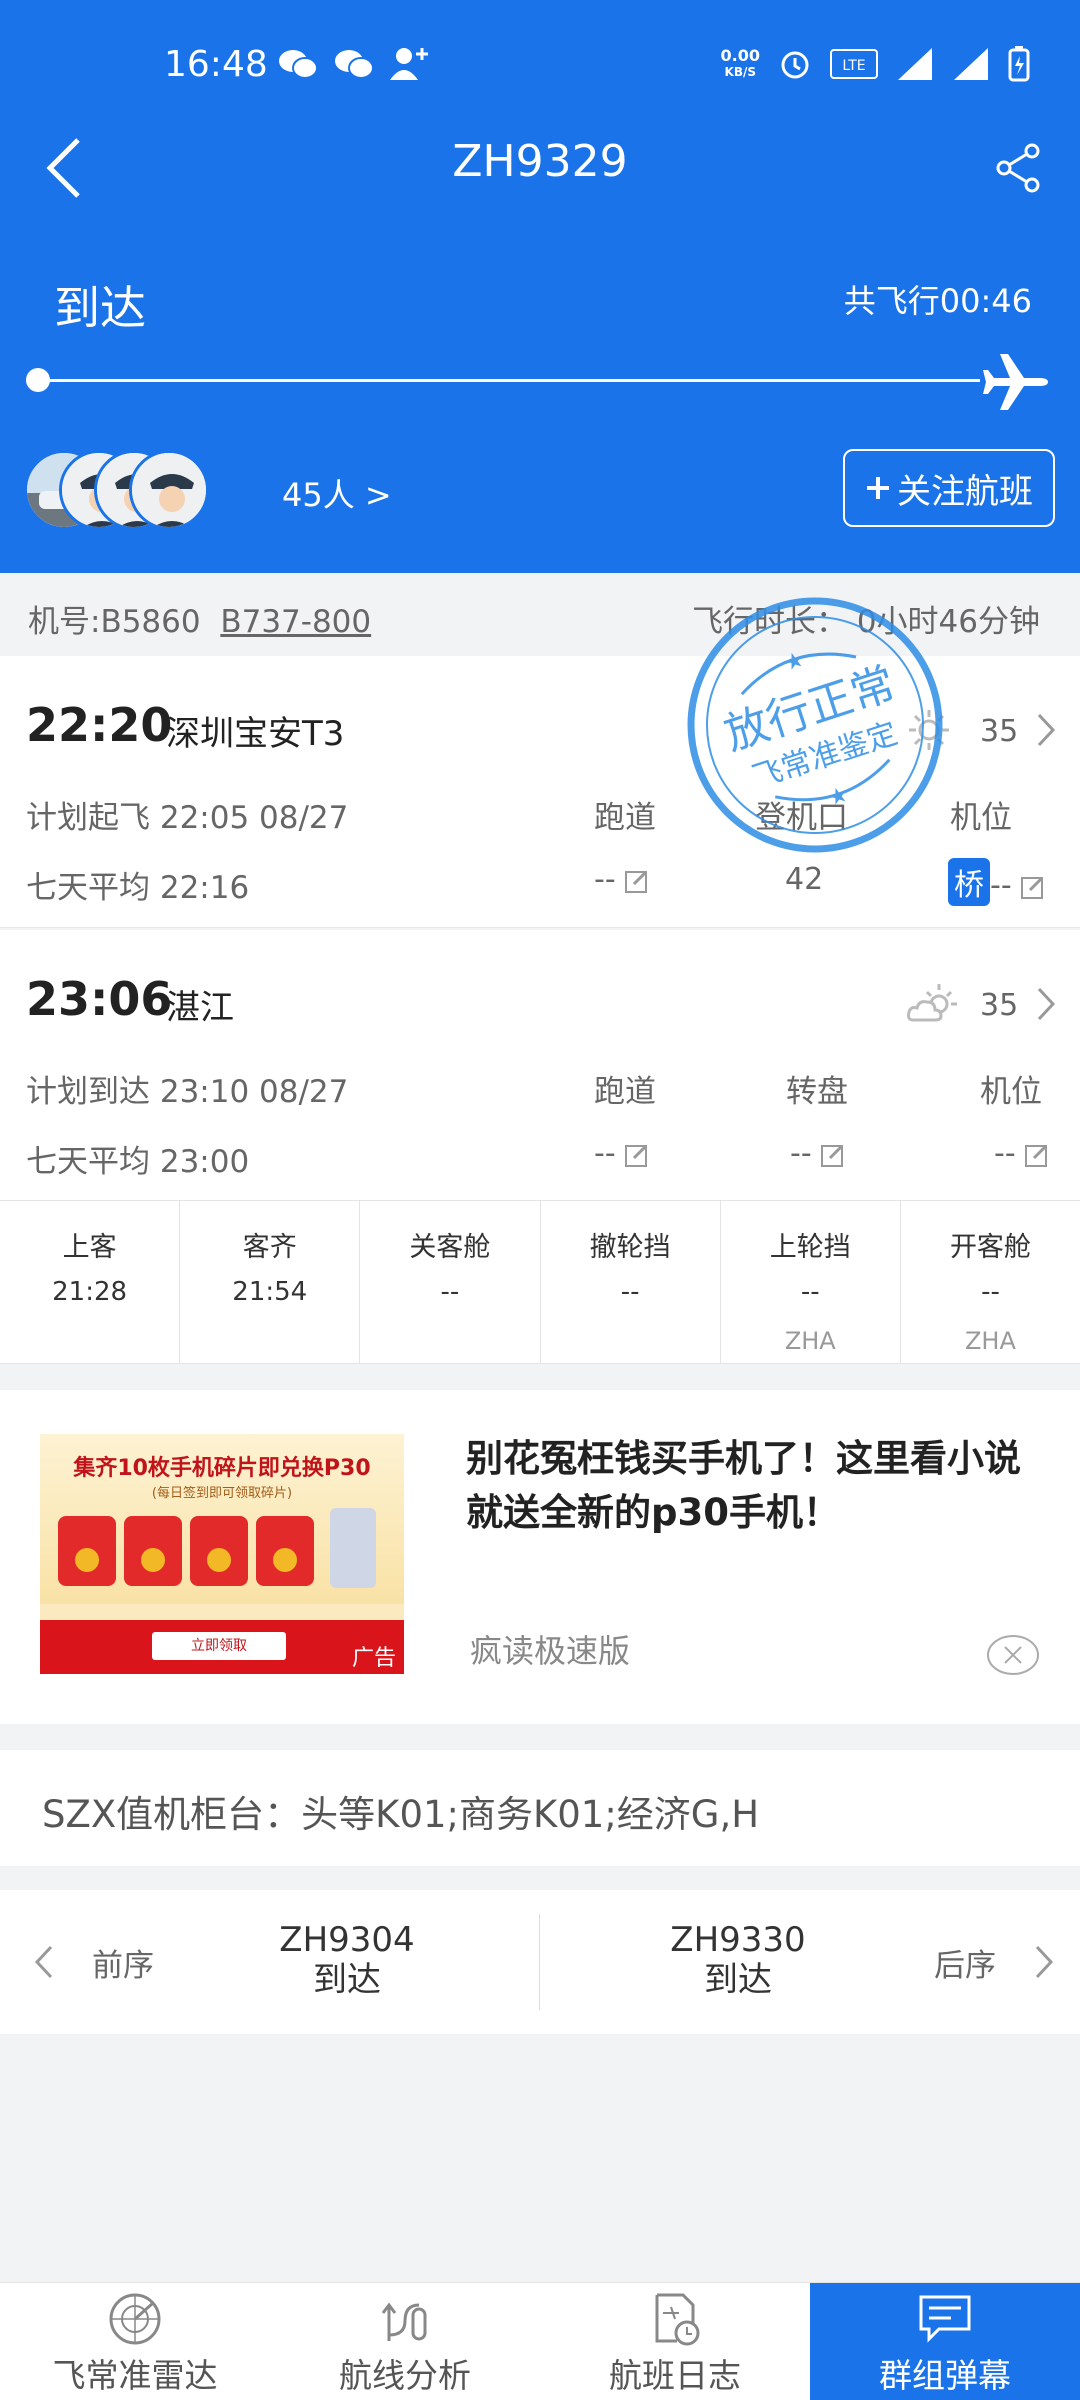 The image size is (1080, 2400). What do you see at coordinates (810, 1247) in the screenshot?
I see `boarding-step-label: 上轮挡` at bounding box center [810, 1247].